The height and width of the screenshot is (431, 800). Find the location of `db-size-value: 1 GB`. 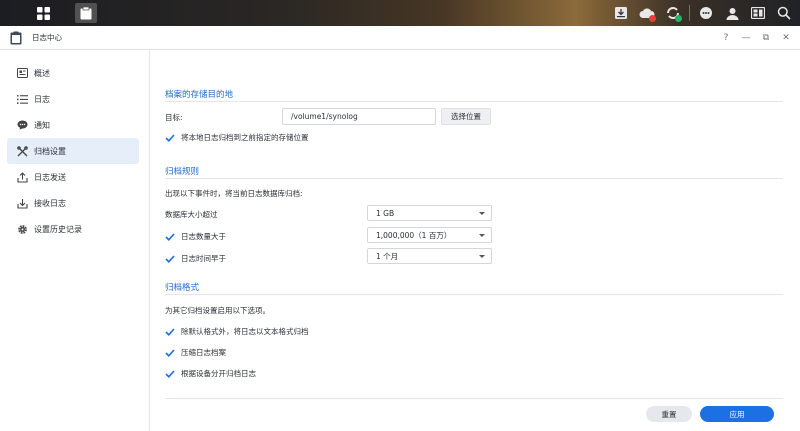

db-size-value: 1 GB is located at coordinates (385, 213).